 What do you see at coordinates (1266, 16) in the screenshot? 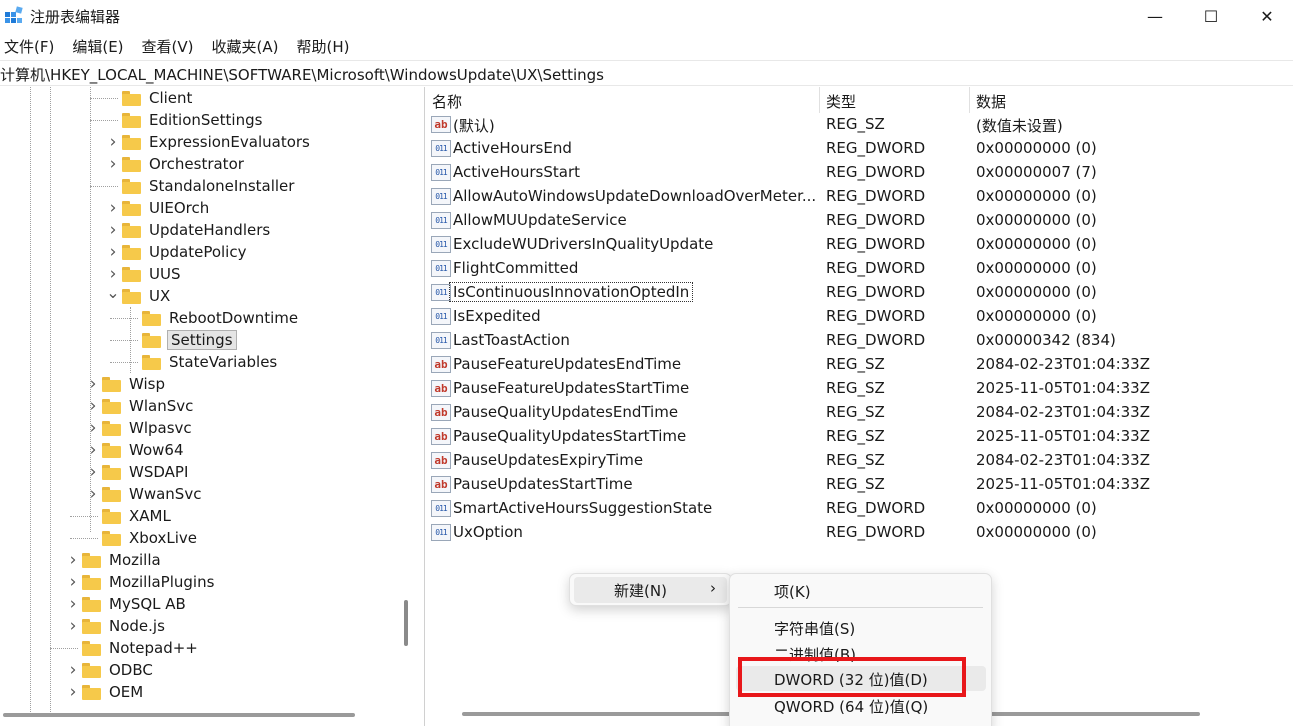
I see `close-button: ✕` at bounding box center [1266, 16].